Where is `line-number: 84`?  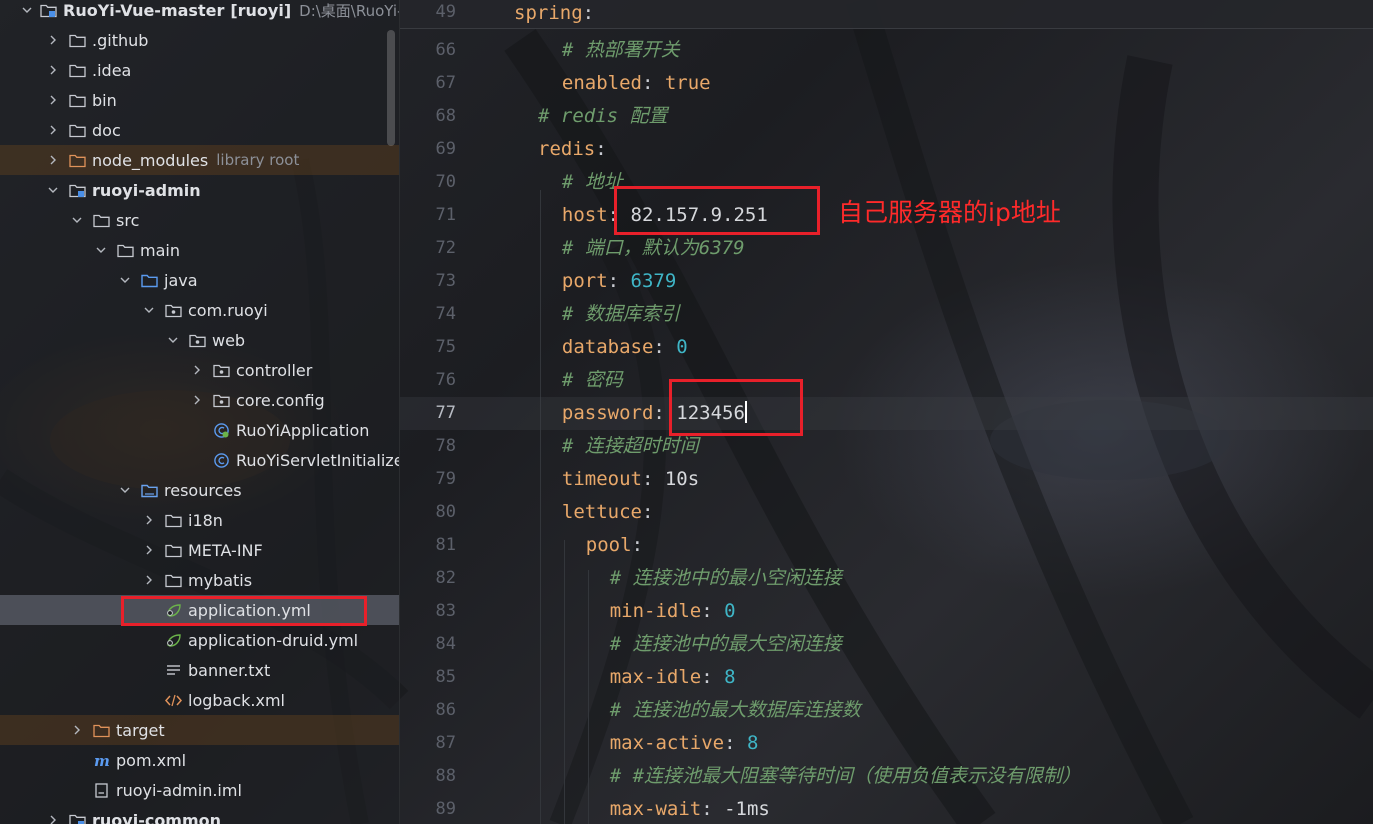 line-number: 84 is located at coordinates (445, 644).